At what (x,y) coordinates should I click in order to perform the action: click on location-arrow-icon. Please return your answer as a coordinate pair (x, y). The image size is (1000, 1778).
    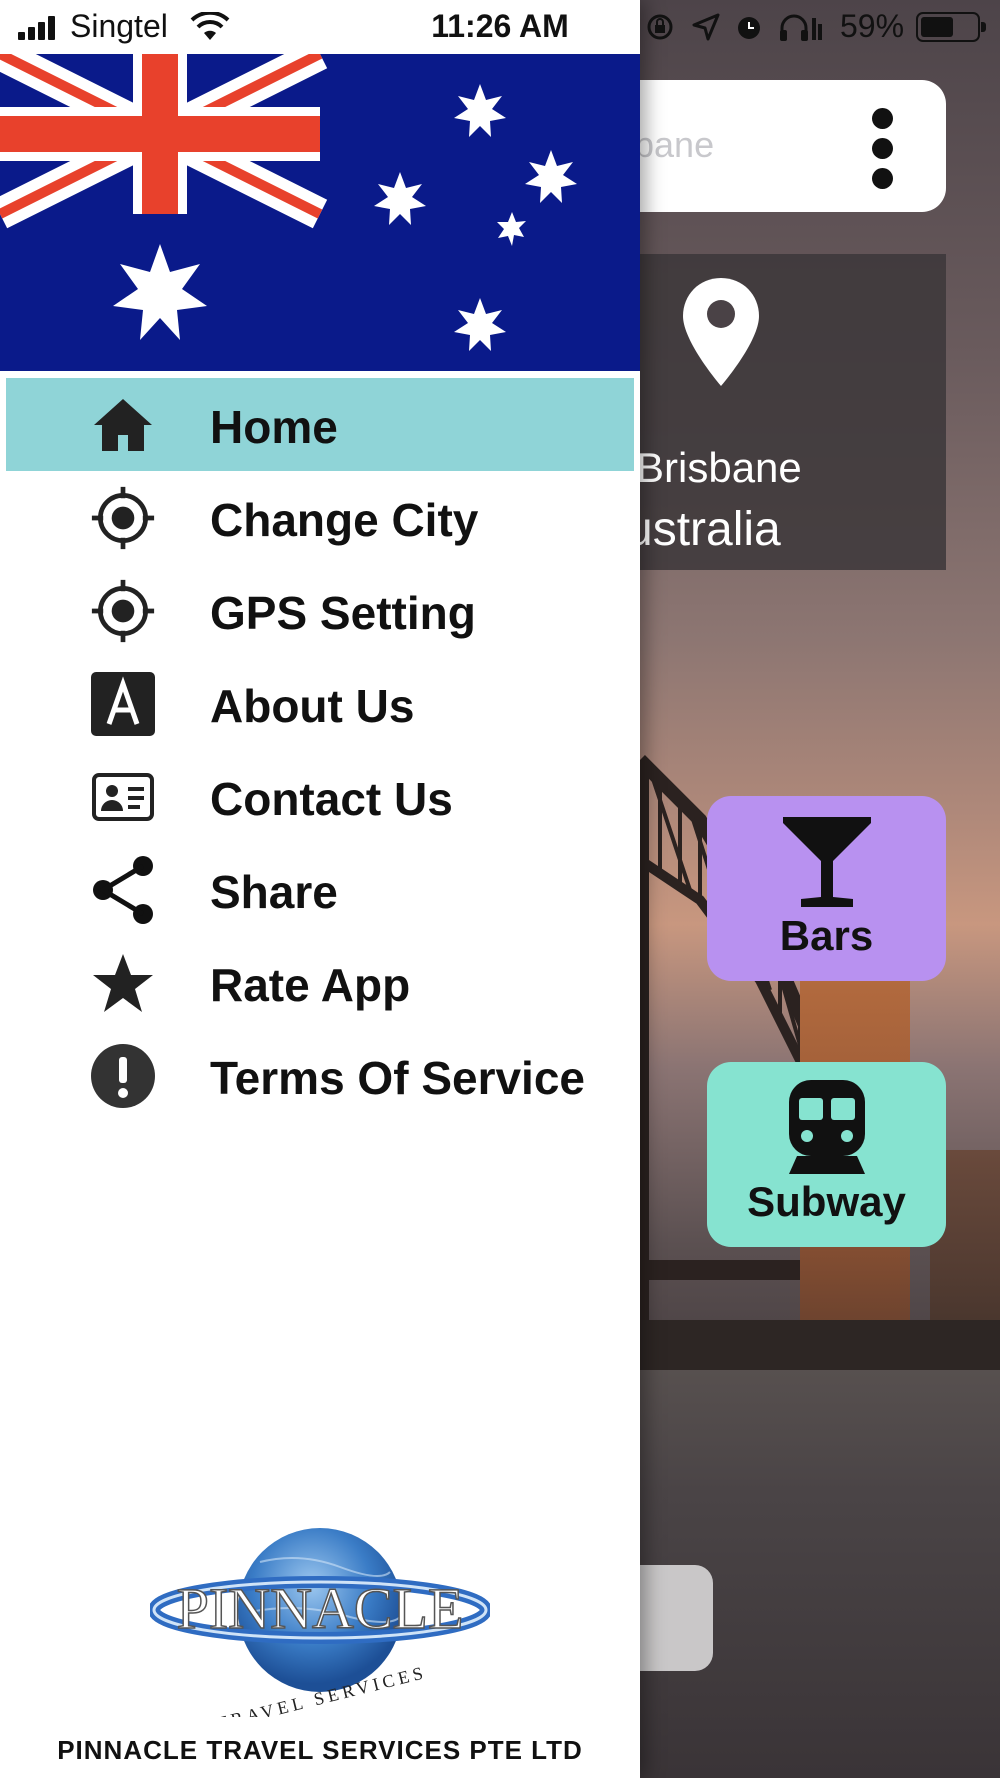
    Looking at the image, I should click on (706, 27).